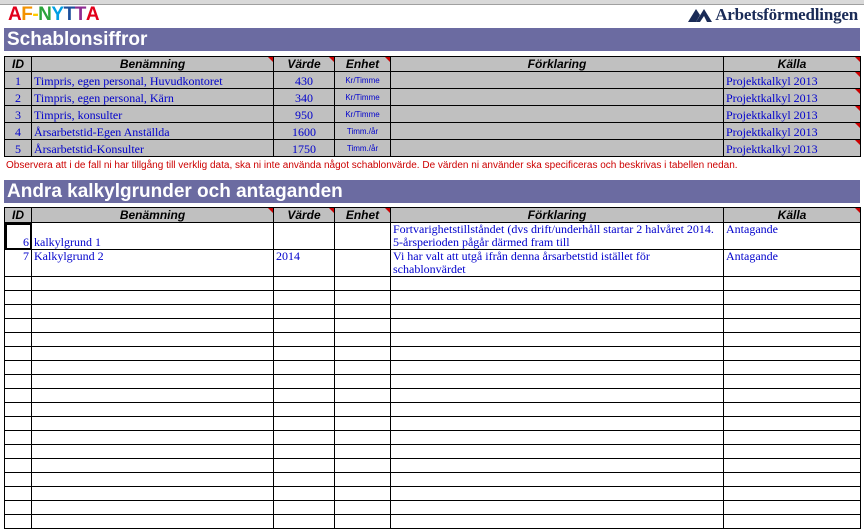 The height and width of the screenshot is (529, 864). Describe the element at coordinates (304, 263) in the screenshot. I see `cell-varde: 2014` at that location.